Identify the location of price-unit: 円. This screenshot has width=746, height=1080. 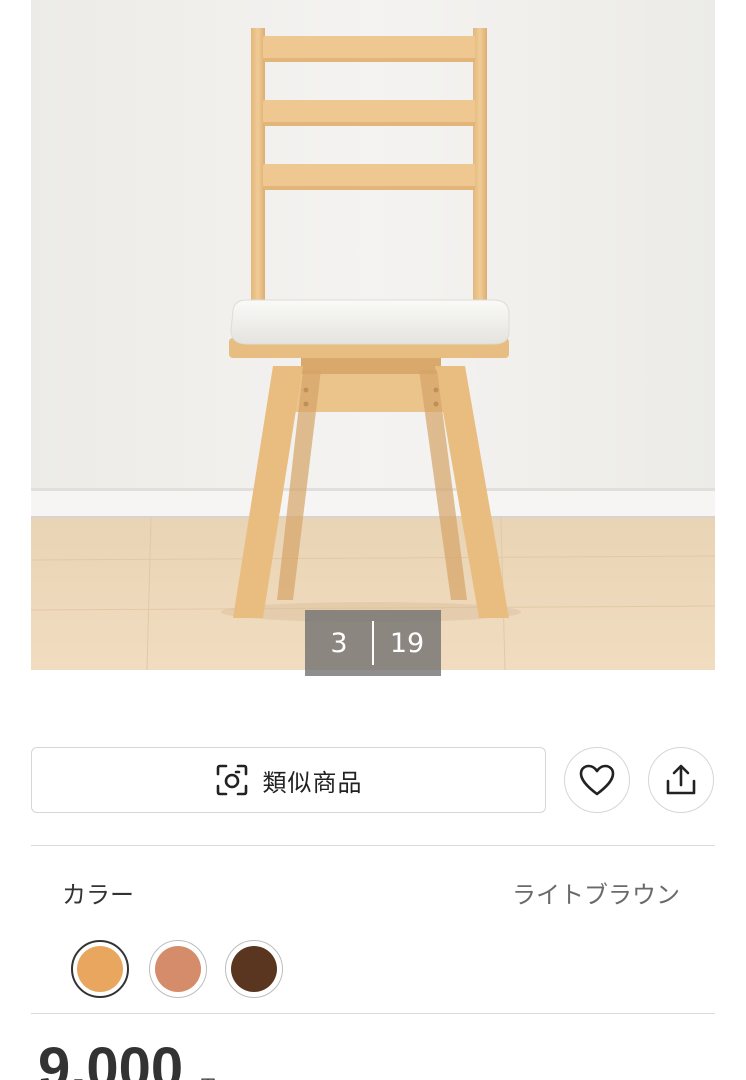
(208, 1076).